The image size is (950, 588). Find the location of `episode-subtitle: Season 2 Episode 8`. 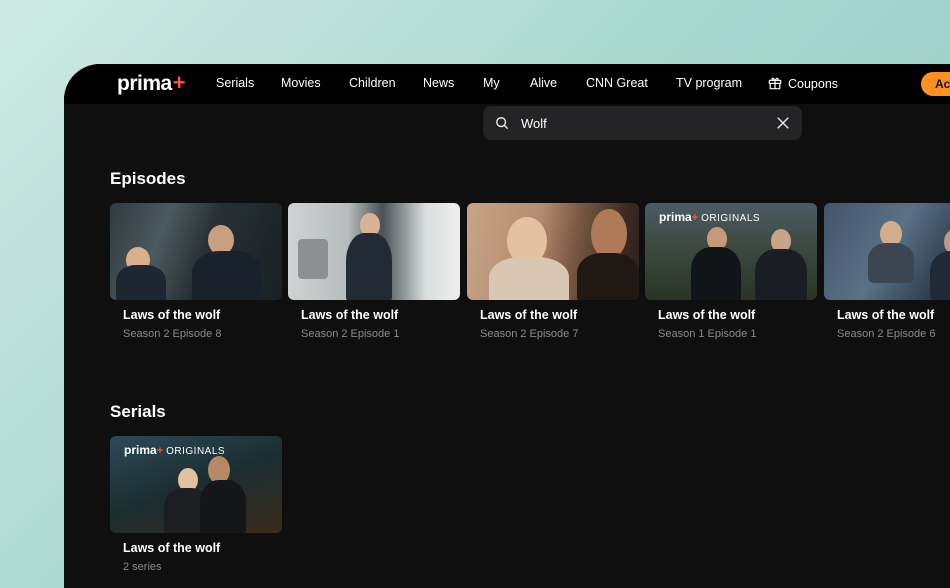

episode-subtitle: Season 2 Episode 8 is located at coordinates (172, 334).